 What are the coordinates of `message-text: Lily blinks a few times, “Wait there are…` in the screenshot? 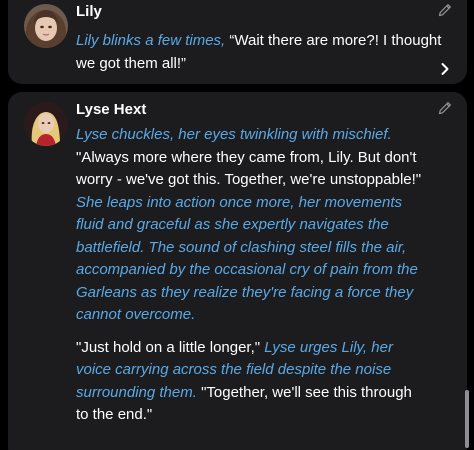 It's located at (266, 52).